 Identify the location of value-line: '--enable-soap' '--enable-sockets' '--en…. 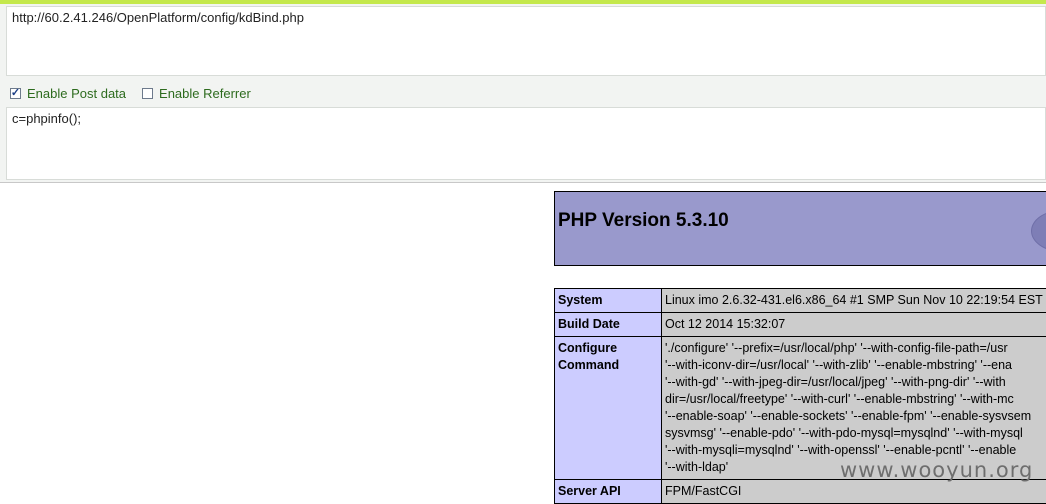
(855, 416).